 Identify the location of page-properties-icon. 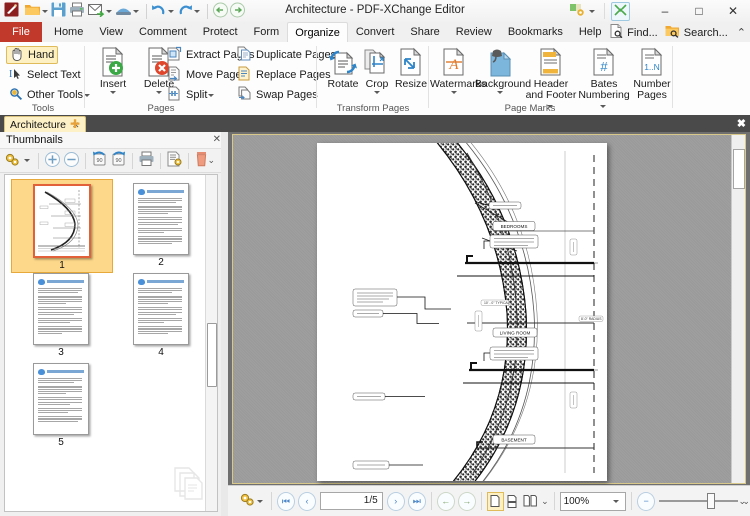
(174, 160).